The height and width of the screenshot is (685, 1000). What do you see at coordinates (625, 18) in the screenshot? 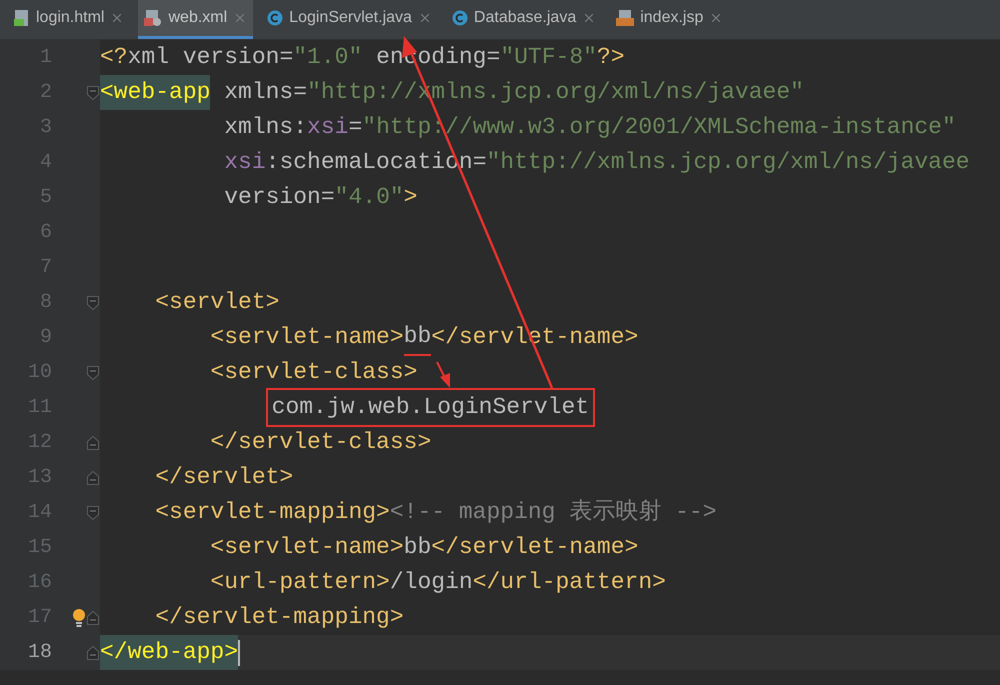
I see `jsp-file-icon` at bounding box center [625, 18].